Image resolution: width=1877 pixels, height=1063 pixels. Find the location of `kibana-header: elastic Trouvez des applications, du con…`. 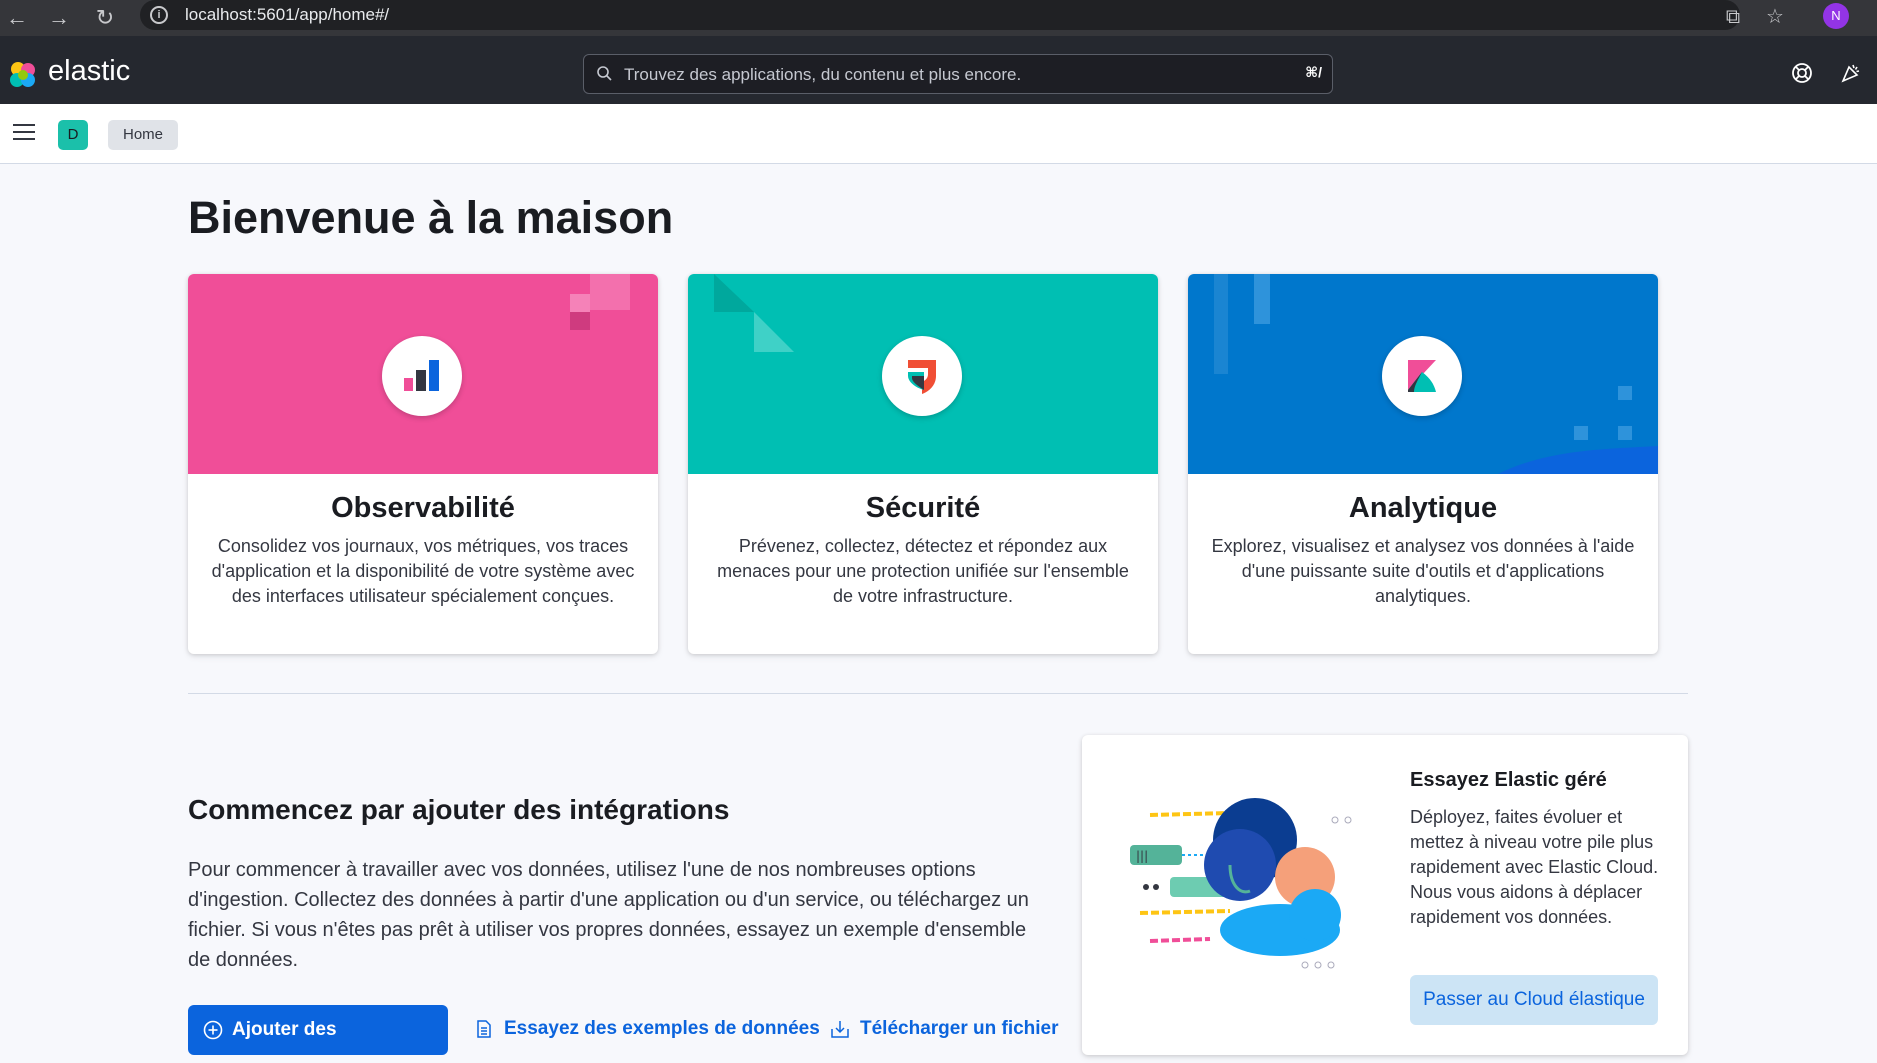

kibana-header: elastic Trouvez des applications, du con… is located at coordinates (938, 70).